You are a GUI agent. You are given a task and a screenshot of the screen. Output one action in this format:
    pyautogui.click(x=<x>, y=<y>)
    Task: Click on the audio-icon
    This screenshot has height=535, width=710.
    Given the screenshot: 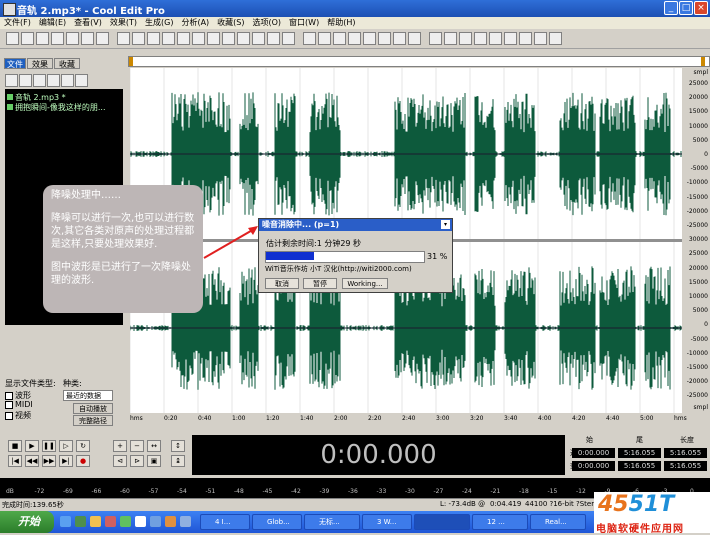 What is the action you would take?
    pyautogui.click(x=170, y=521)
    